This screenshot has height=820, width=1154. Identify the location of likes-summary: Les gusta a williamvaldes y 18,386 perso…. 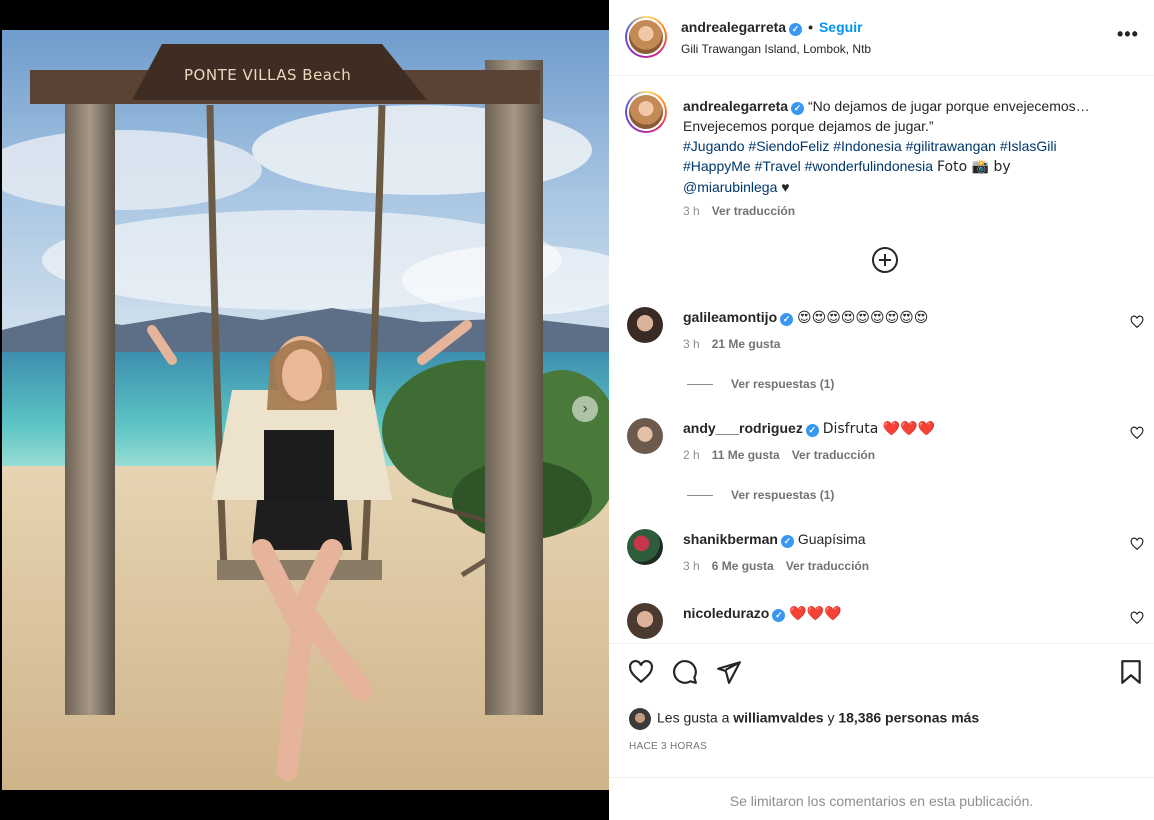
(804, 719).